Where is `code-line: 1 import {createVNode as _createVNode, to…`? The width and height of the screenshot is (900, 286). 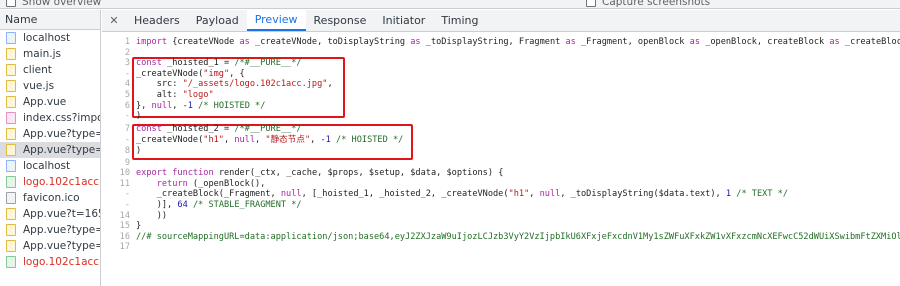
code-line: 1 import {createVNode as _createVNode, to… is located at coordinates (501, 42).